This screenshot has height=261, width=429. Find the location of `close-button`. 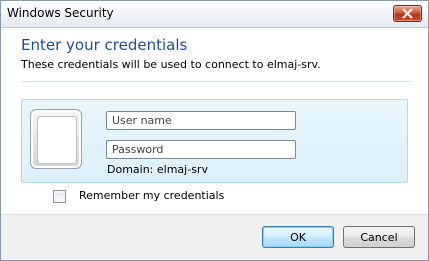

close-button is located at coordinates (407, 13).